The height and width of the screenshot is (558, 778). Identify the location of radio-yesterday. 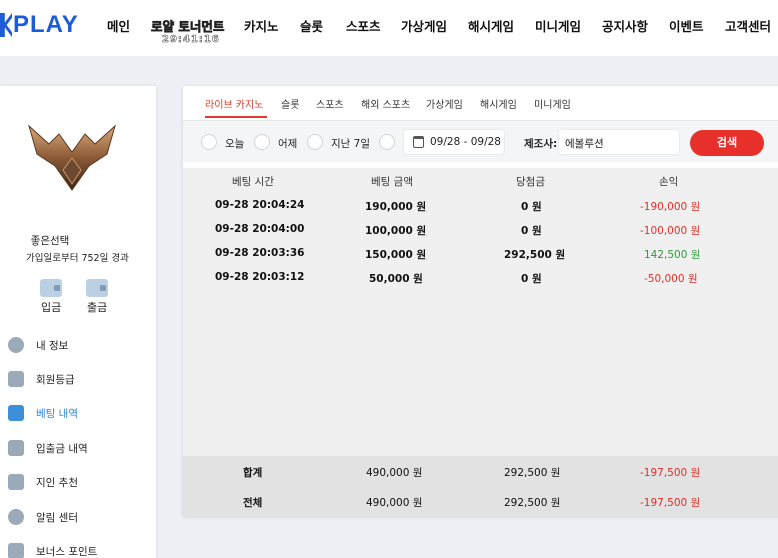
(262, 142).